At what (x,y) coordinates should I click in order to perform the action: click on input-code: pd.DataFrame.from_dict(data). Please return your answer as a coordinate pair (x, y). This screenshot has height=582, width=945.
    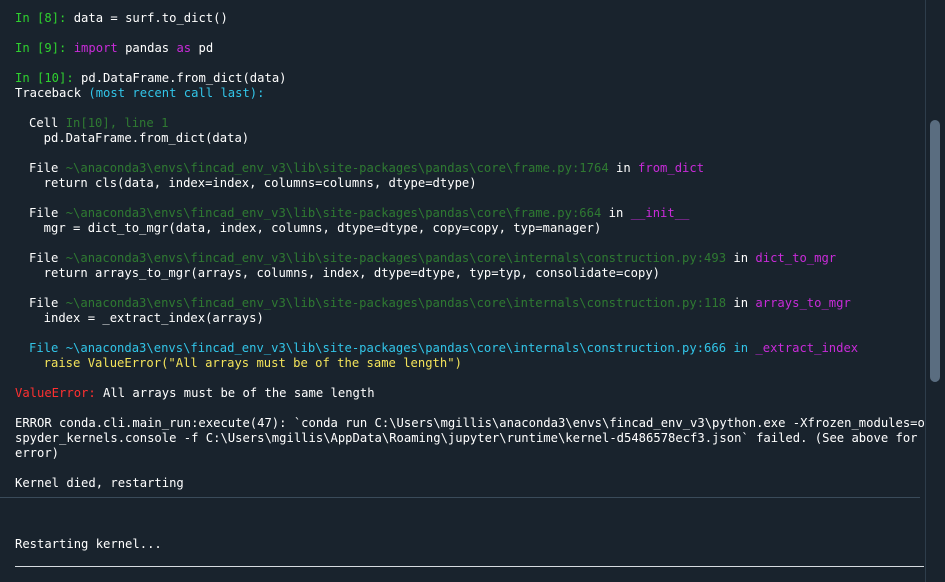
    Looking at the image, I should click on (184, 78).